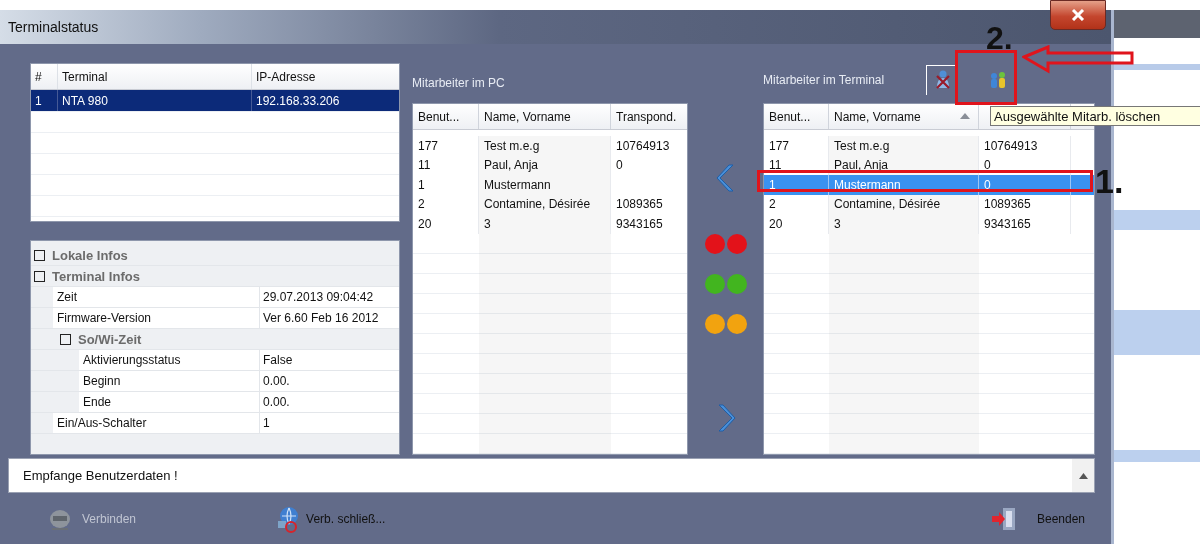 The image size is (1200, 544). I want to click on sort-icon, so click(965, 116).